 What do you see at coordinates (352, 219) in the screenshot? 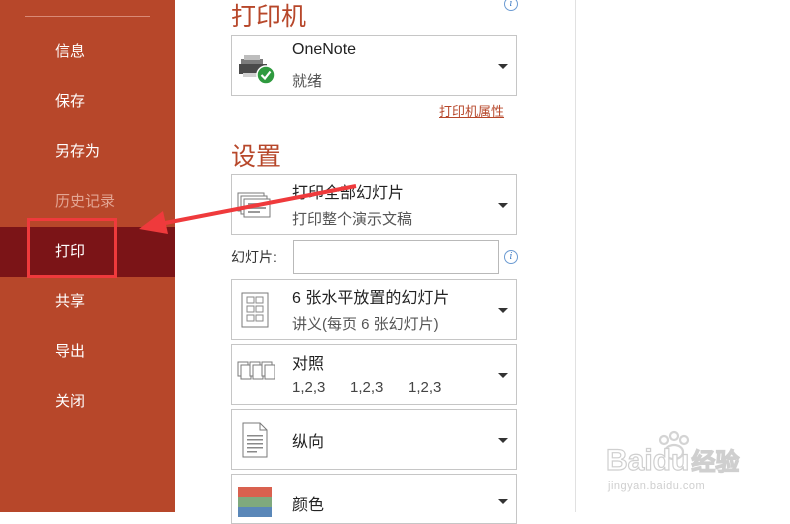
I see `print-range-subtitle: 打印整个演示文稿` at bounding box center [352, 219].